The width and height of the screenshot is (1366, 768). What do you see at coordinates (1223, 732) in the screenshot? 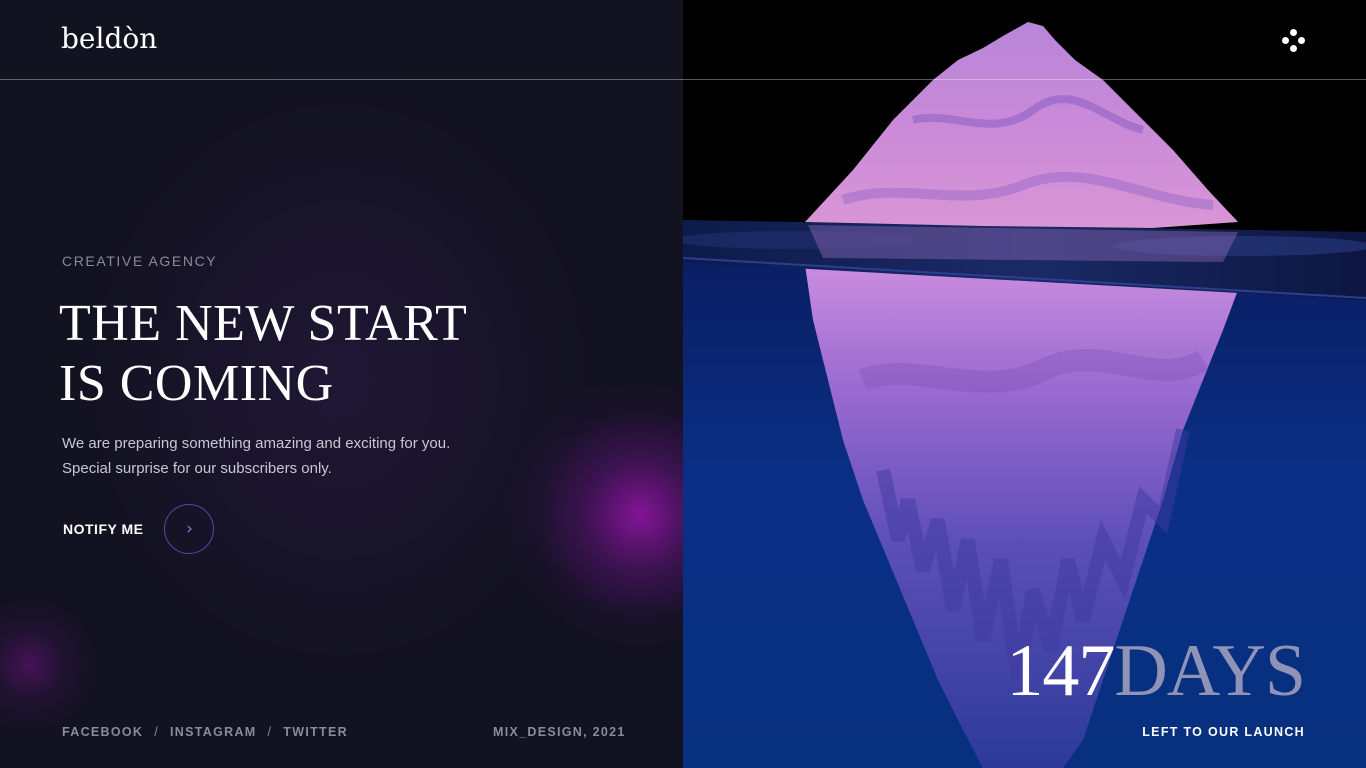
I see `countdown-caption: LEFT TO OUR LAUNCH` at bounding box center [1223, 732].